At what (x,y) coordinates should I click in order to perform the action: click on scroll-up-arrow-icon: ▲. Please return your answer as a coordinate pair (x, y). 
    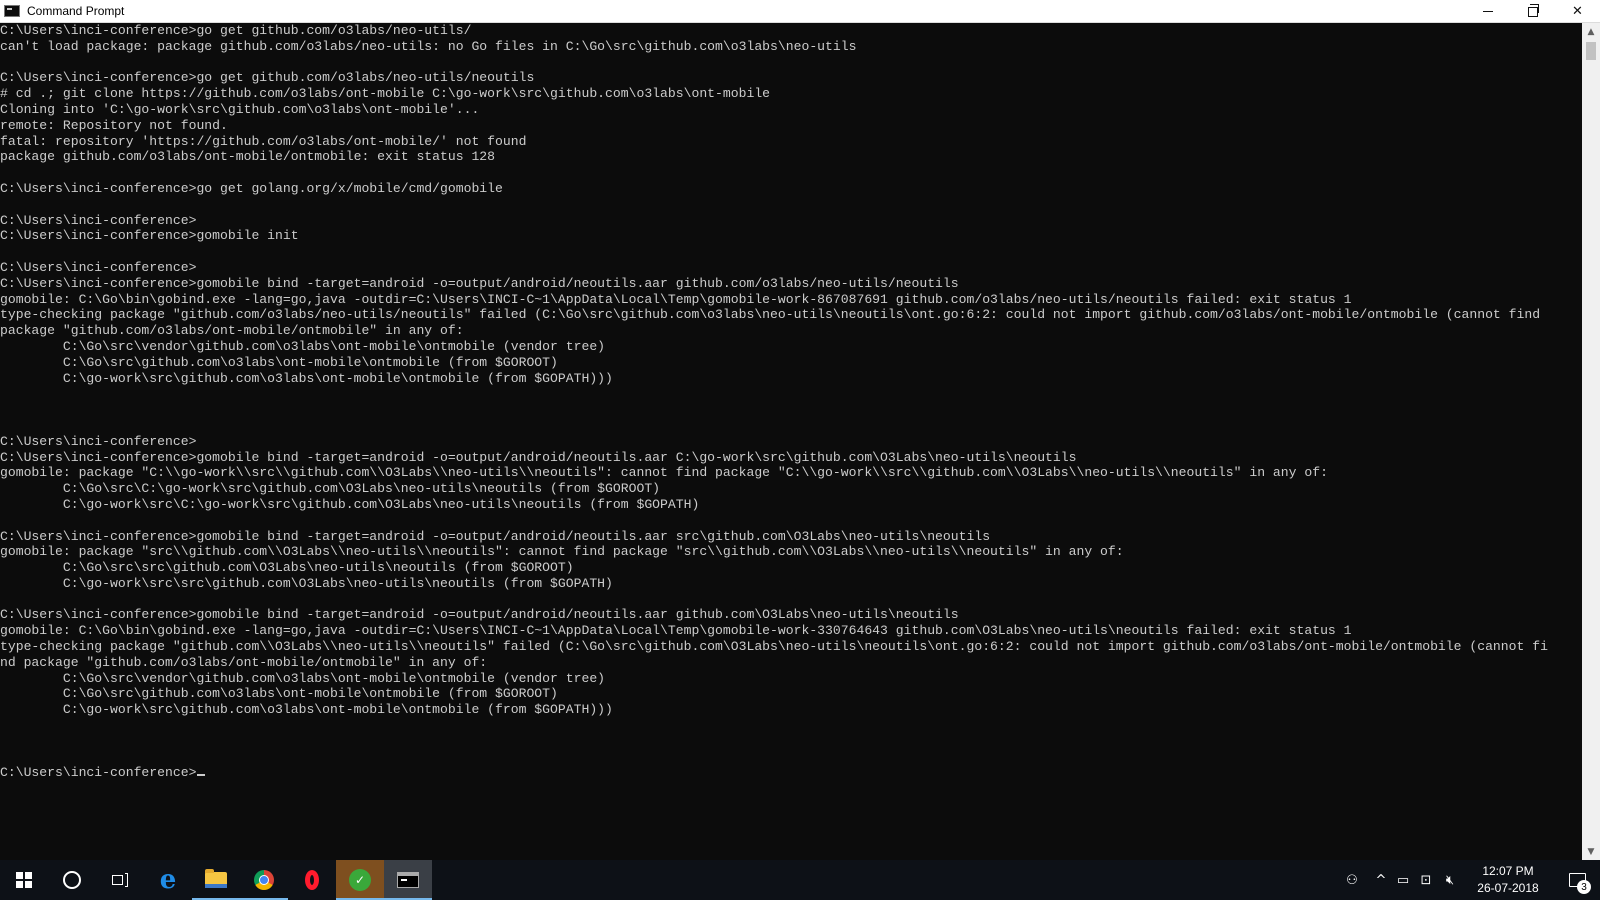
    Looking at the image, I should click on (1591, 31).